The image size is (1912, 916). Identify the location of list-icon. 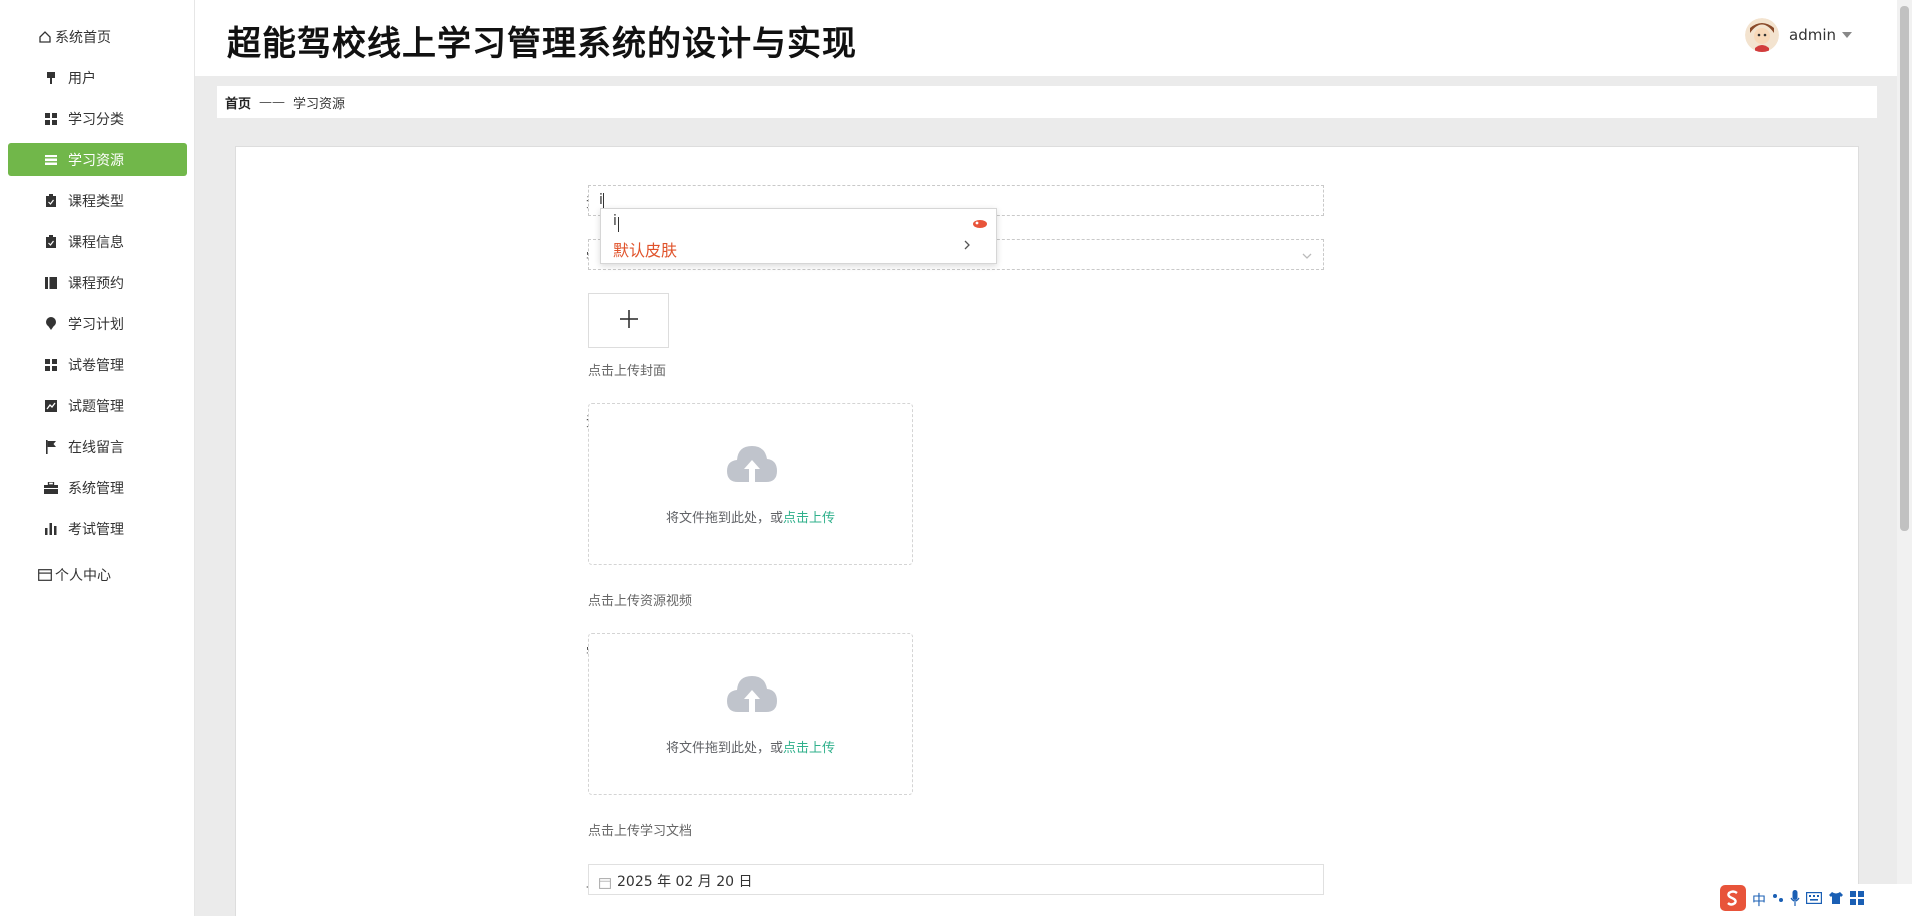
(51, 160).